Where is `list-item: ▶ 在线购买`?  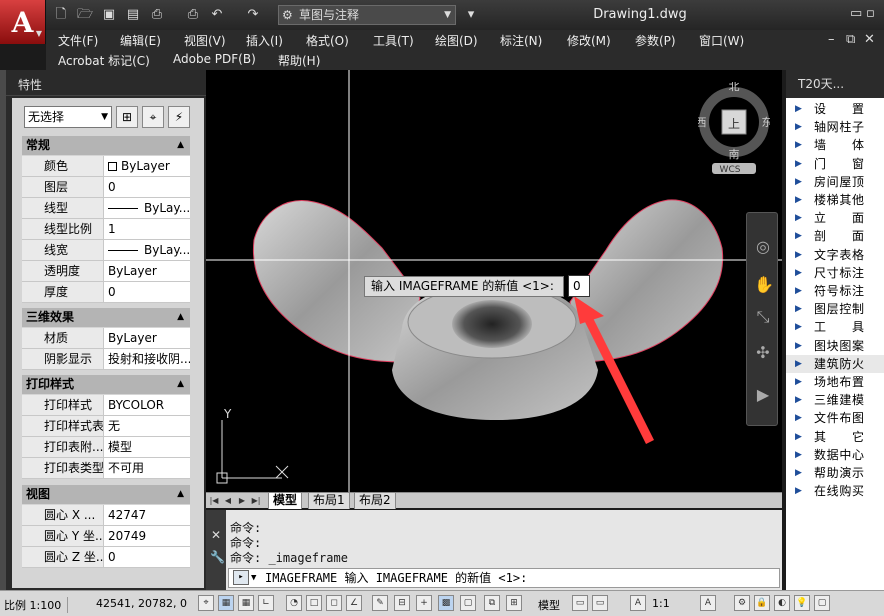 list-item: ▶ 在线购买 is located at coordinates (835, 491).